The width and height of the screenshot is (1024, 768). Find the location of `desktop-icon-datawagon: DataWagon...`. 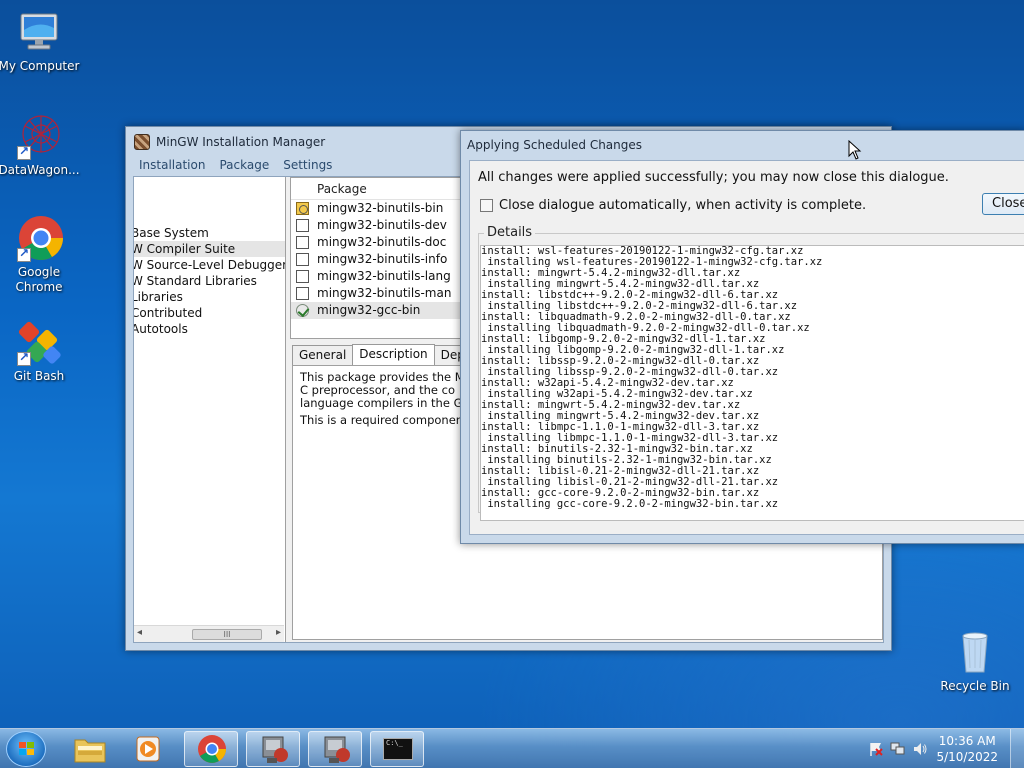

desktop-icon-datawagon: DataWagon... is located at coordinates (40, 145).